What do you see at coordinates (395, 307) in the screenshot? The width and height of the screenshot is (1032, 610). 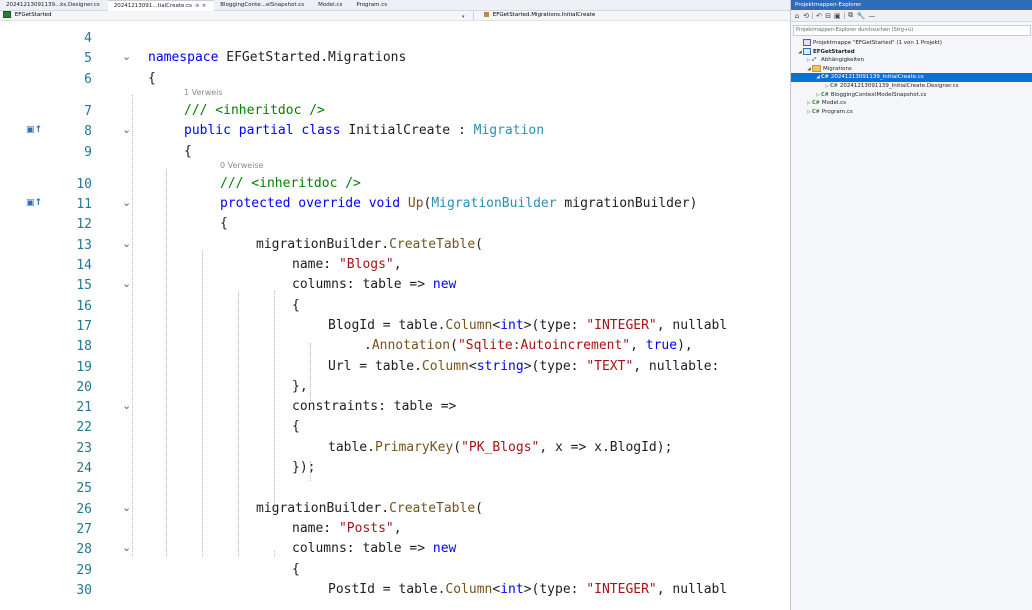 I see `code-line: 16 {` at bounding box center [395, 307].